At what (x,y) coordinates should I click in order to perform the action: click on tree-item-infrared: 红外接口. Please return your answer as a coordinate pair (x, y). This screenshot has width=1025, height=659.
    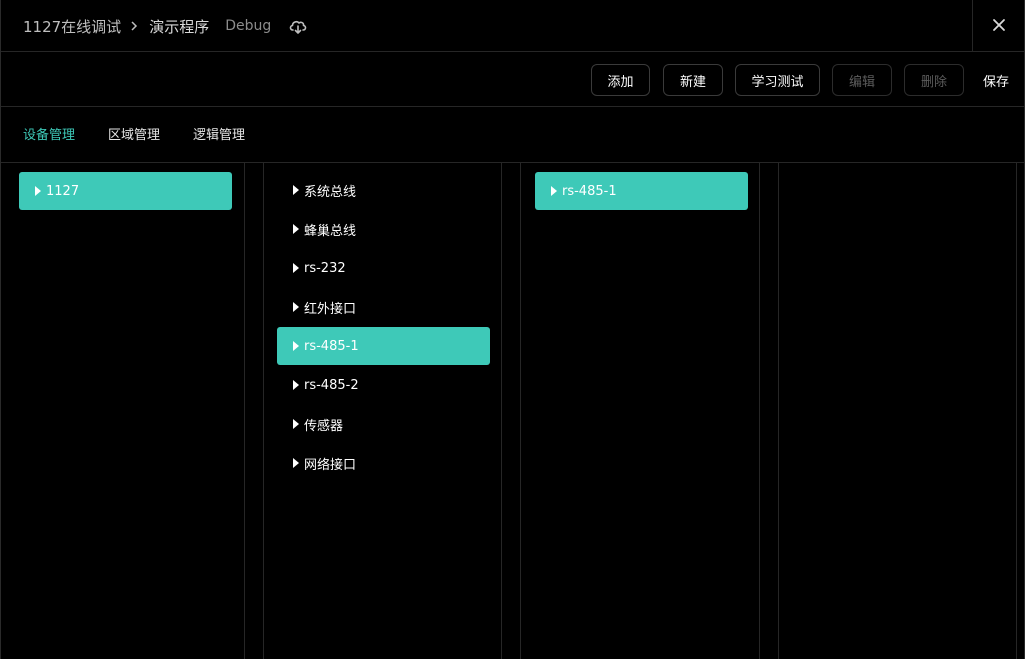
    Looking at the image, I should click on (383, 307).